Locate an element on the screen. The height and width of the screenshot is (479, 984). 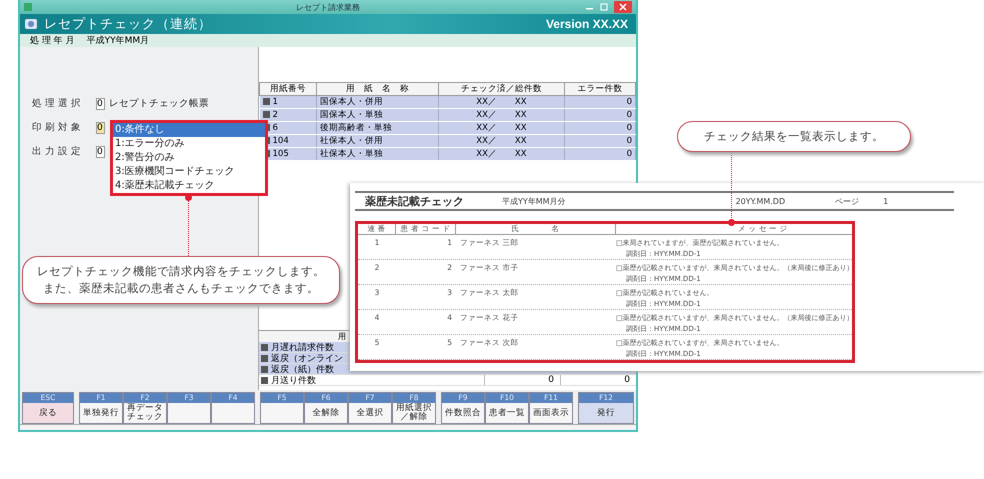
dropdown-option: 0:条件なし is located at coordinates (189, 130).